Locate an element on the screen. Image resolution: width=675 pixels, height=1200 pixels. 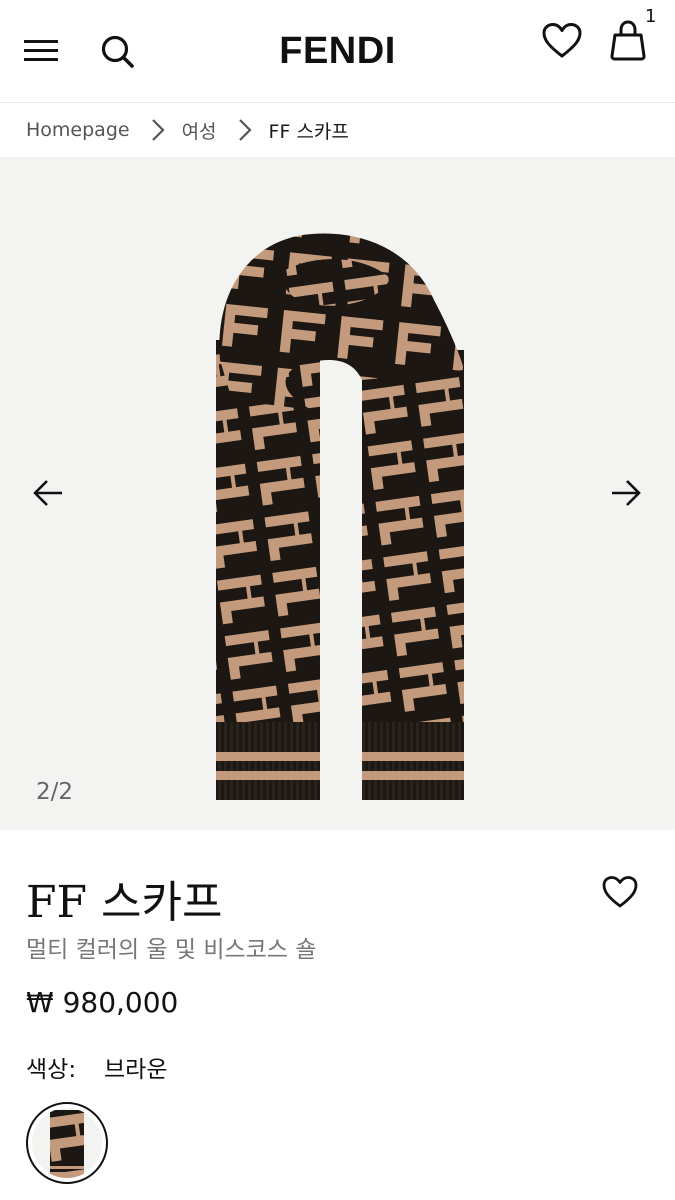
swatch-scarf-image is located at coordinates (67, 1144).